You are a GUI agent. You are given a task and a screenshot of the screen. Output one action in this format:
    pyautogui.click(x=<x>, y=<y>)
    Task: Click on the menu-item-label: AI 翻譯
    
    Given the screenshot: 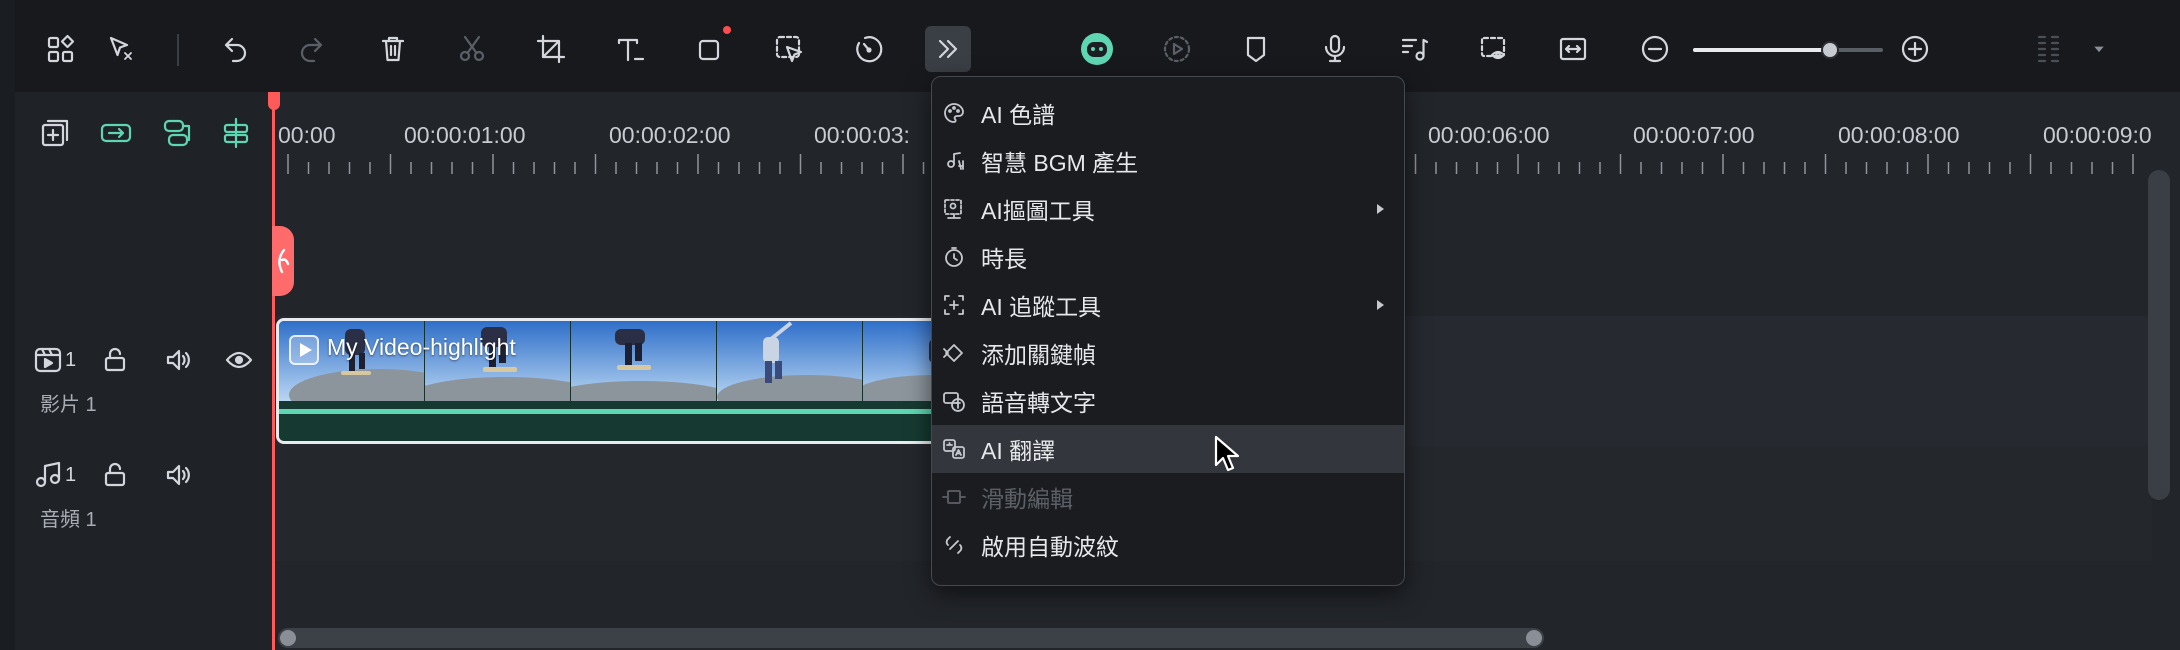 What is the action you would take?
    pyautogui.click(x=1018, y=451)
    